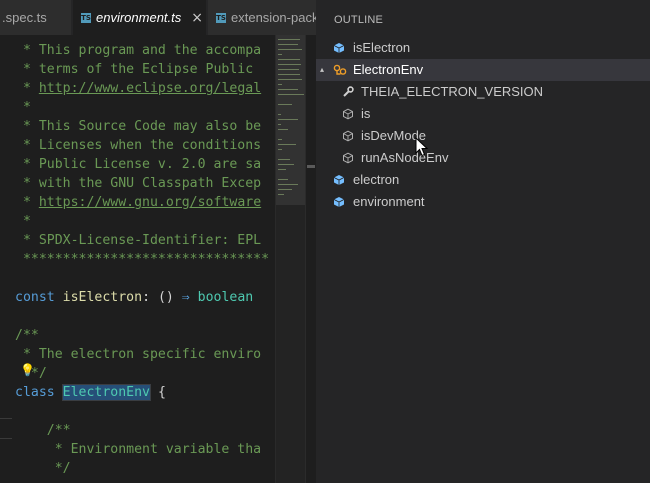 This screenshot has height=483, width=650. I want to click on code-token: * This Source Code may also be, so click(138, 126).